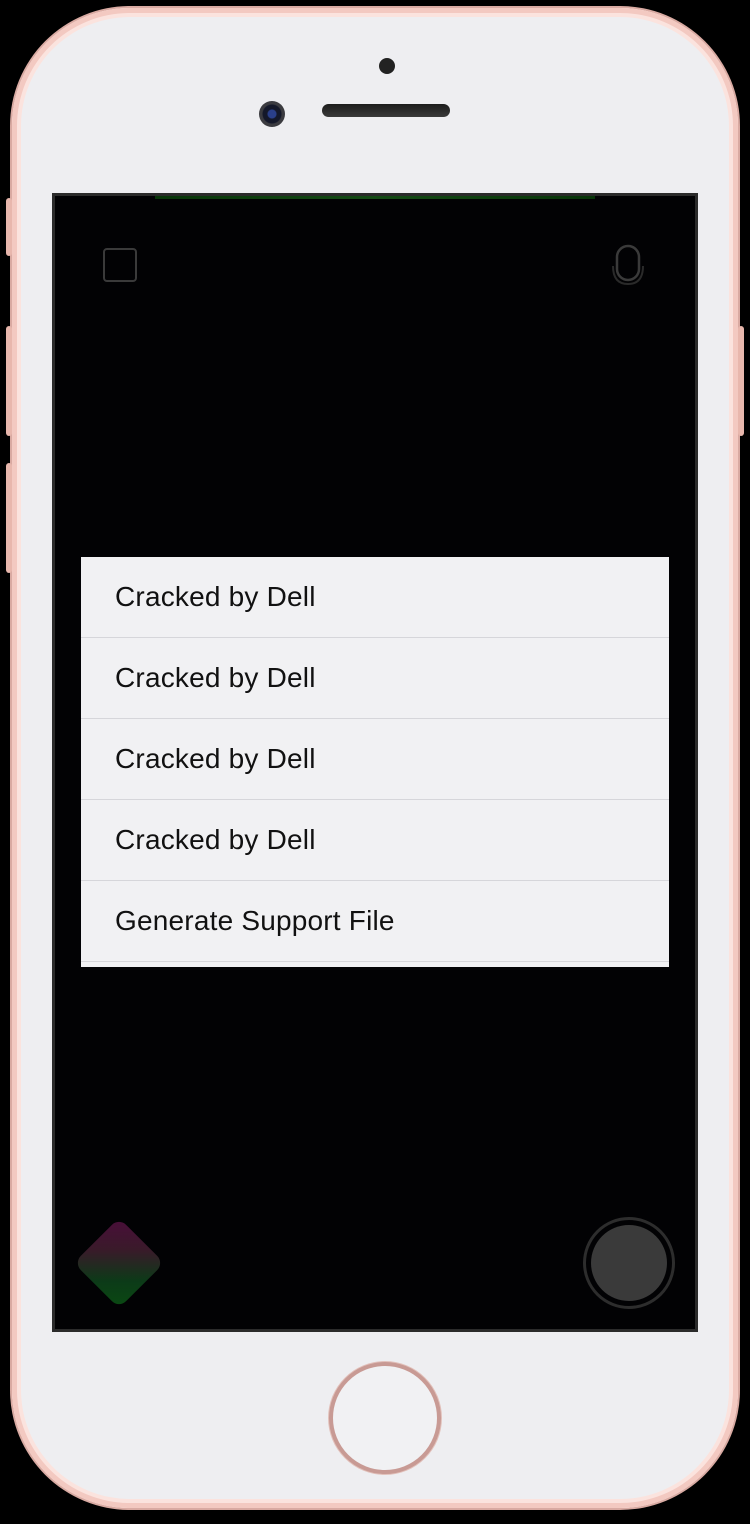 This screenshot has width=750, height=1524. What do you see at coordinates (741, 381) in the screenshot?
I see `power-button` at bounding box center [741, 381].